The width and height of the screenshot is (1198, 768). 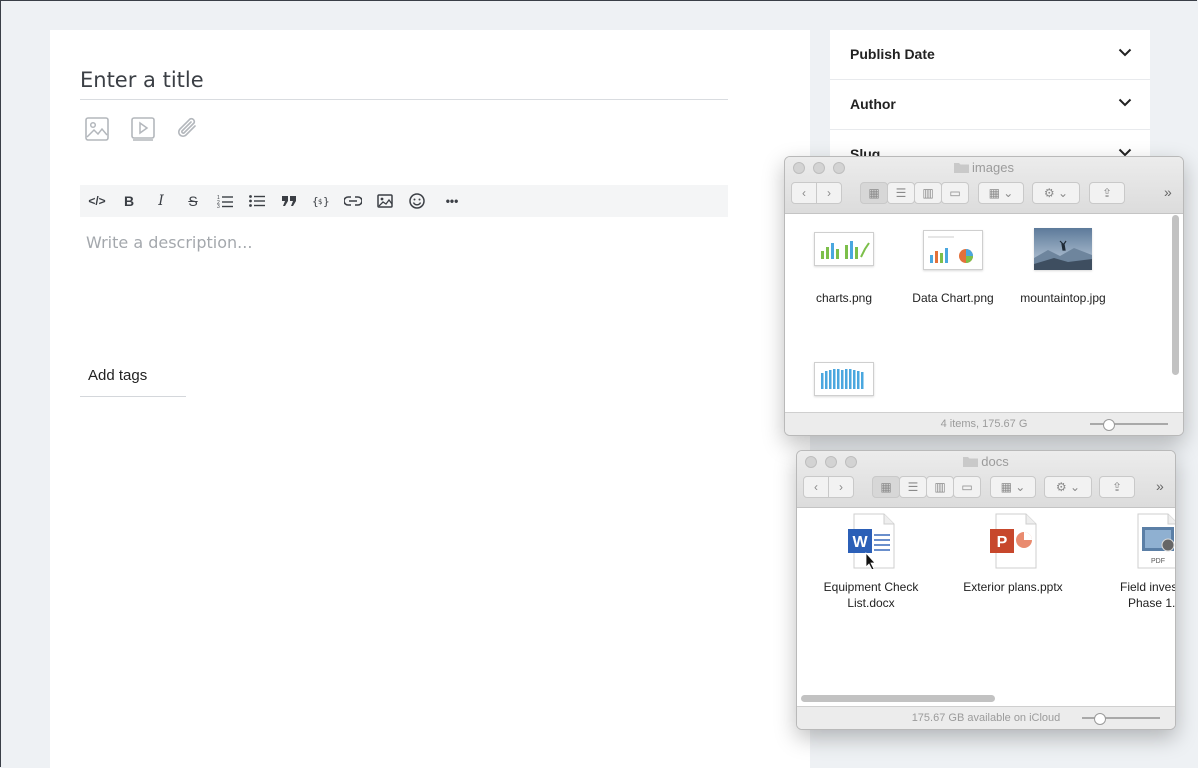 I want to click on window-title-text: images, so click(x=993, y=167).